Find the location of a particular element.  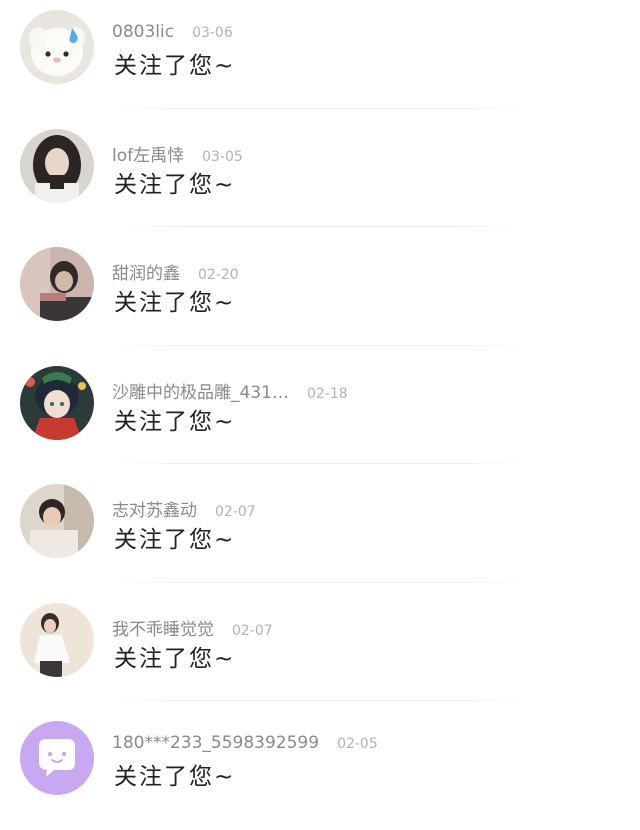

notification-item: 沙雕中的极品雕_431… 02-18 关注了您~ is located at coordinates (320, 415).